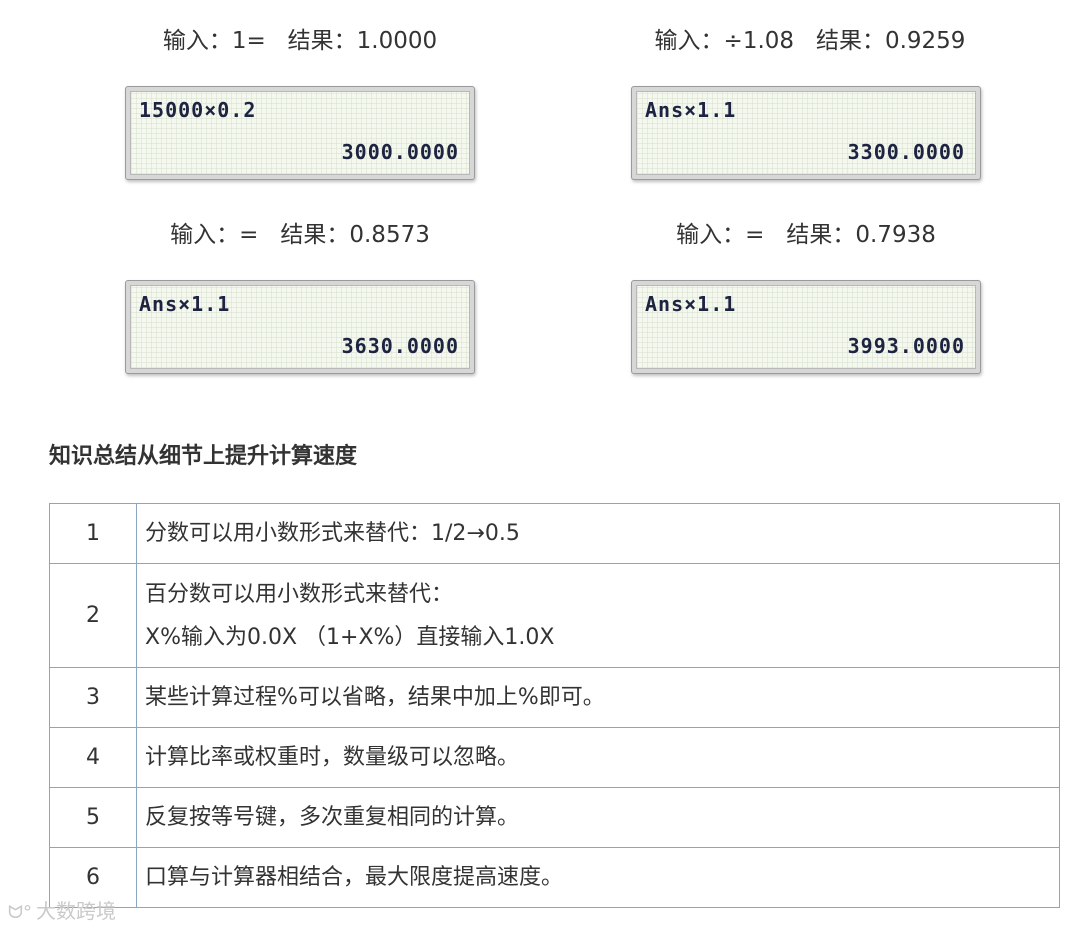 This screenshot has height=929, width=1080. I want to click on table-row: 4 计算比率或权重时，数量级可以忽略。, so click(554, 757).